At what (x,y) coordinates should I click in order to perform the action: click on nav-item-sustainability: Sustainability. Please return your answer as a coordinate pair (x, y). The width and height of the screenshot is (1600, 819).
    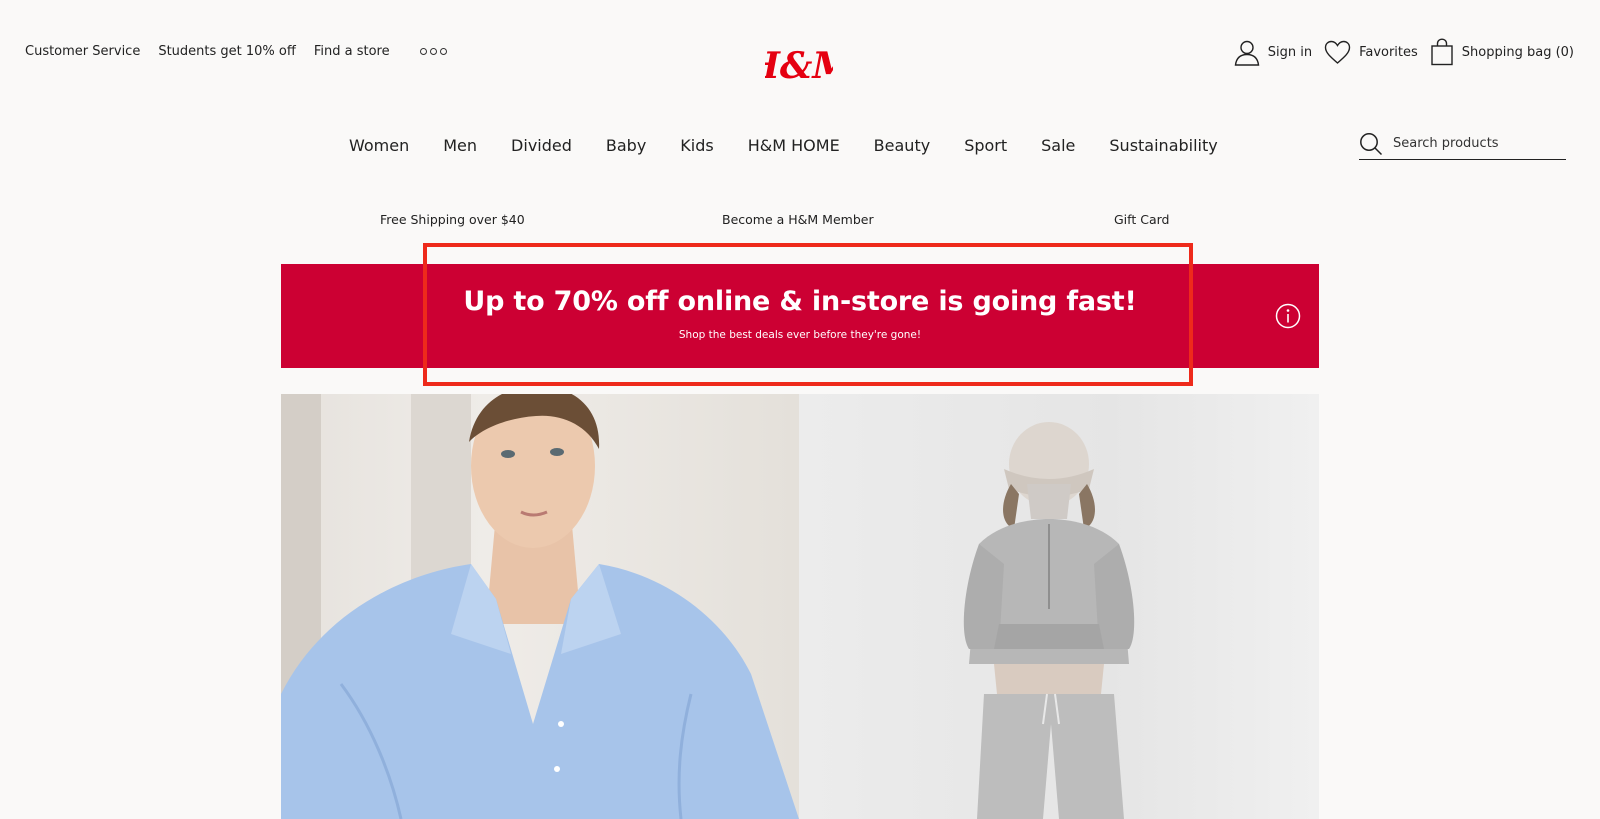
    Looking at the image, I should click on (1163, 145).